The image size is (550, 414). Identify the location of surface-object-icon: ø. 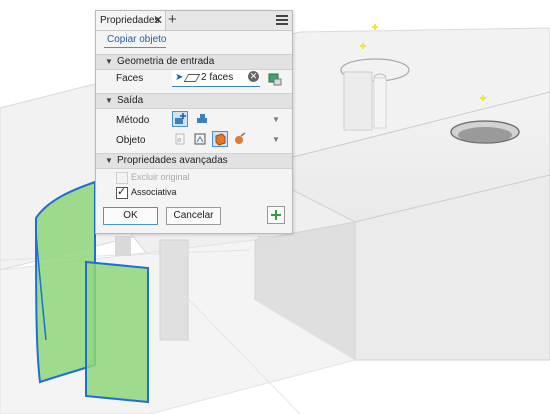
(181, 140).